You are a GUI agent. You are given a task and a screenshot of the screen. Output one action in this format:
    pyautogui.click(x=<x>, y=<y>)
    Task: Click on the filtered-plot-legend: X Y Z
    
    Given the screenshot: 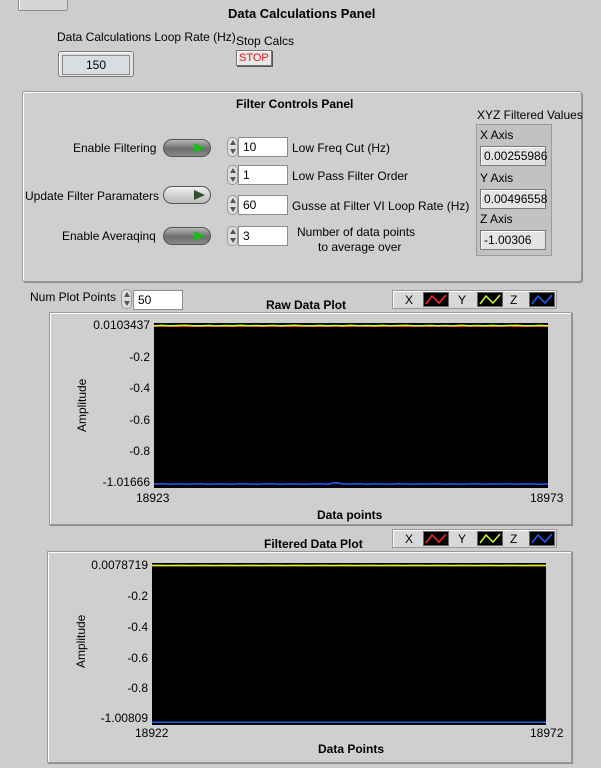 What is the action you would take?
    pyautogui.click(x=474, y=538)
    